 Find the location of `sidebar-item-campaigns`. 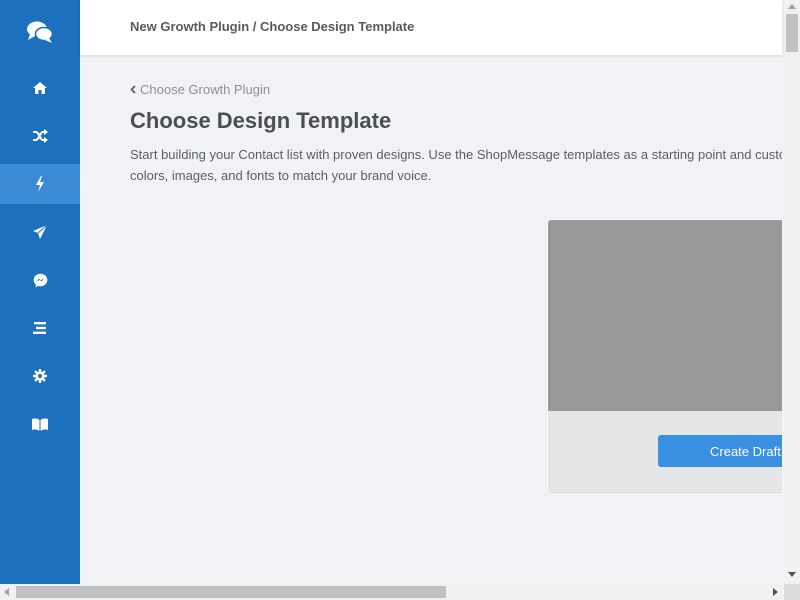

sidebar-item-campaigns is located at coordinates (40, 232).